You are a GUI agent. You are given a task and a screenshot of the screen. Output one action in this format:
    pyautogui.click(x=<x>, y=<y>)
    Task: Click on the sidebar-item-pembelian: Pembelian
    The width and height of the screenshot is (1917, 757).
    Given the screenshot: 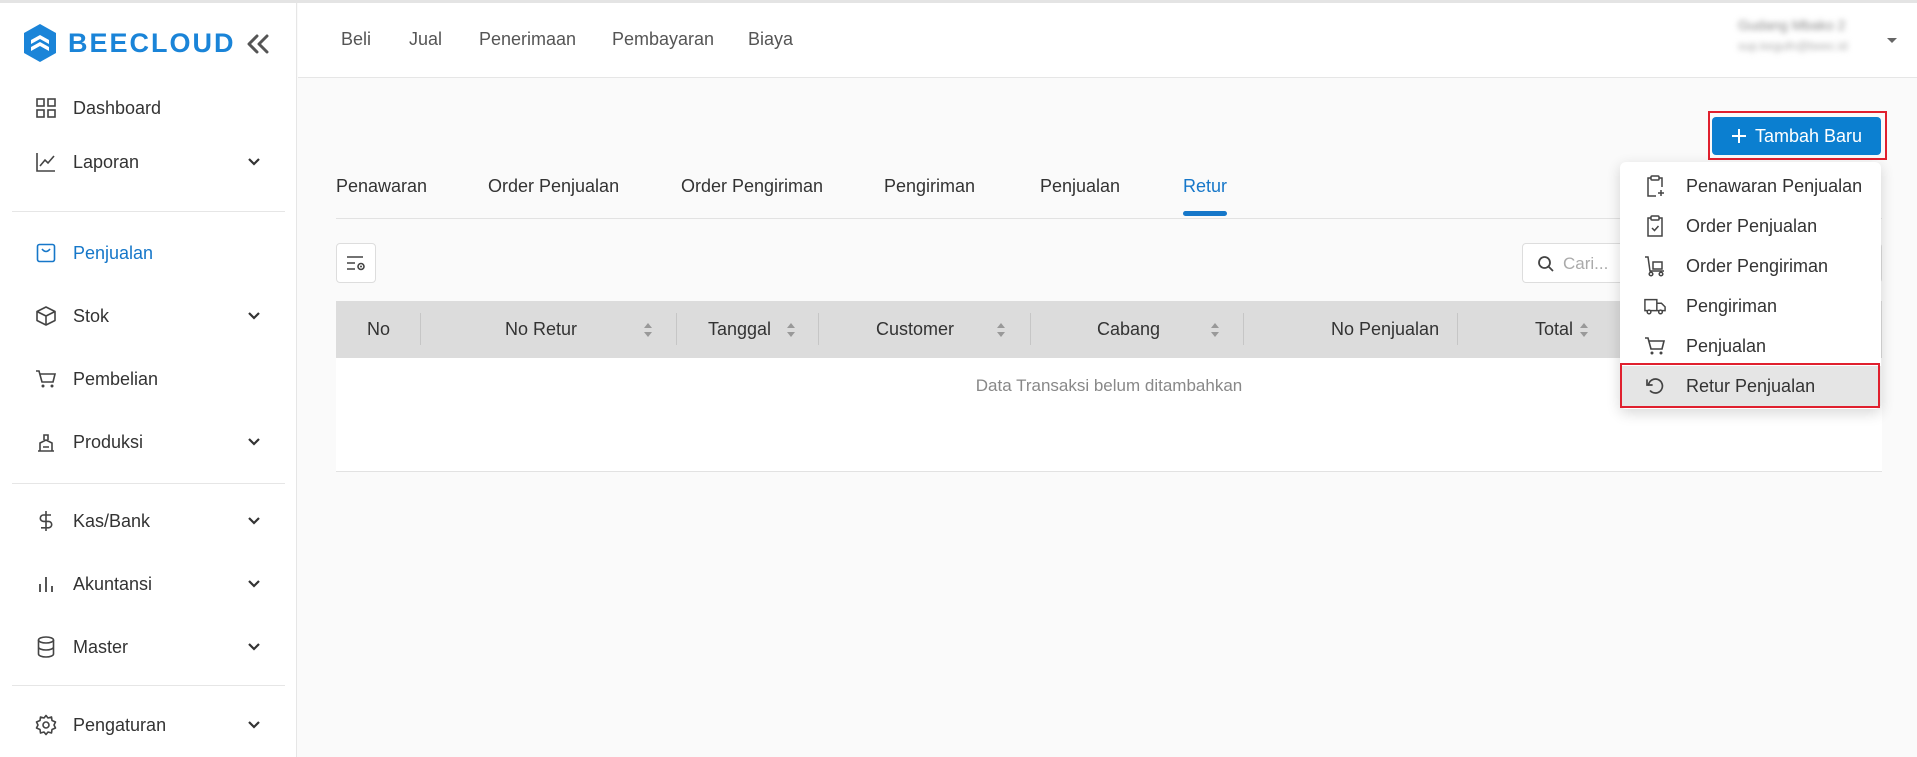 What is the action you would take?
    pyautogui.click(x=148, y=379)
    